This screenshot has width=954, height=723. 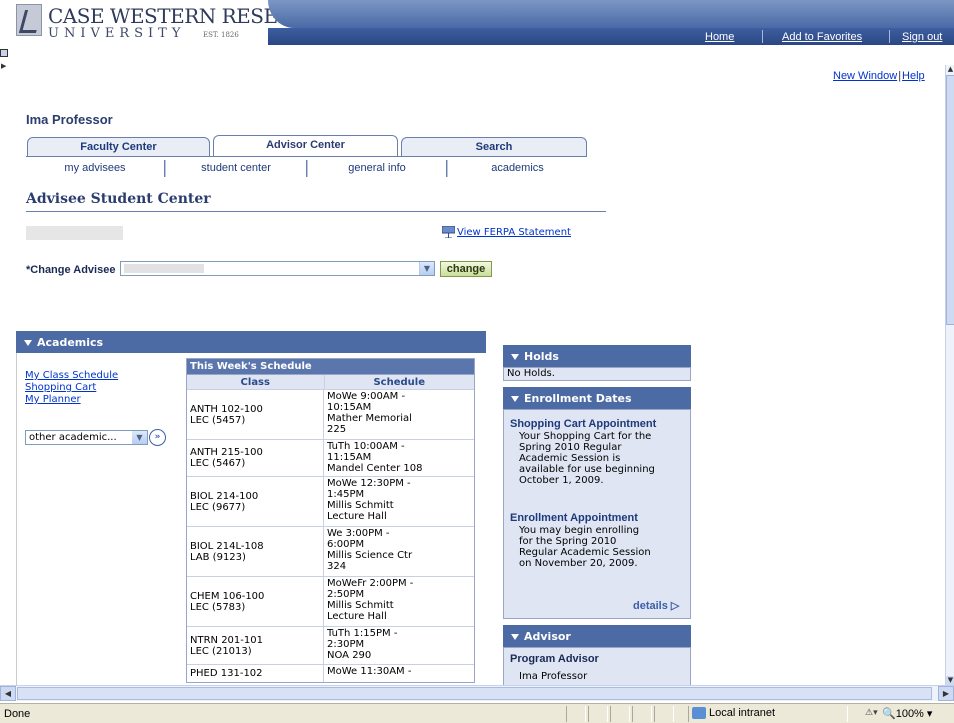 I want to click on advisor-title: Advisor, so click(x=547, y=636).